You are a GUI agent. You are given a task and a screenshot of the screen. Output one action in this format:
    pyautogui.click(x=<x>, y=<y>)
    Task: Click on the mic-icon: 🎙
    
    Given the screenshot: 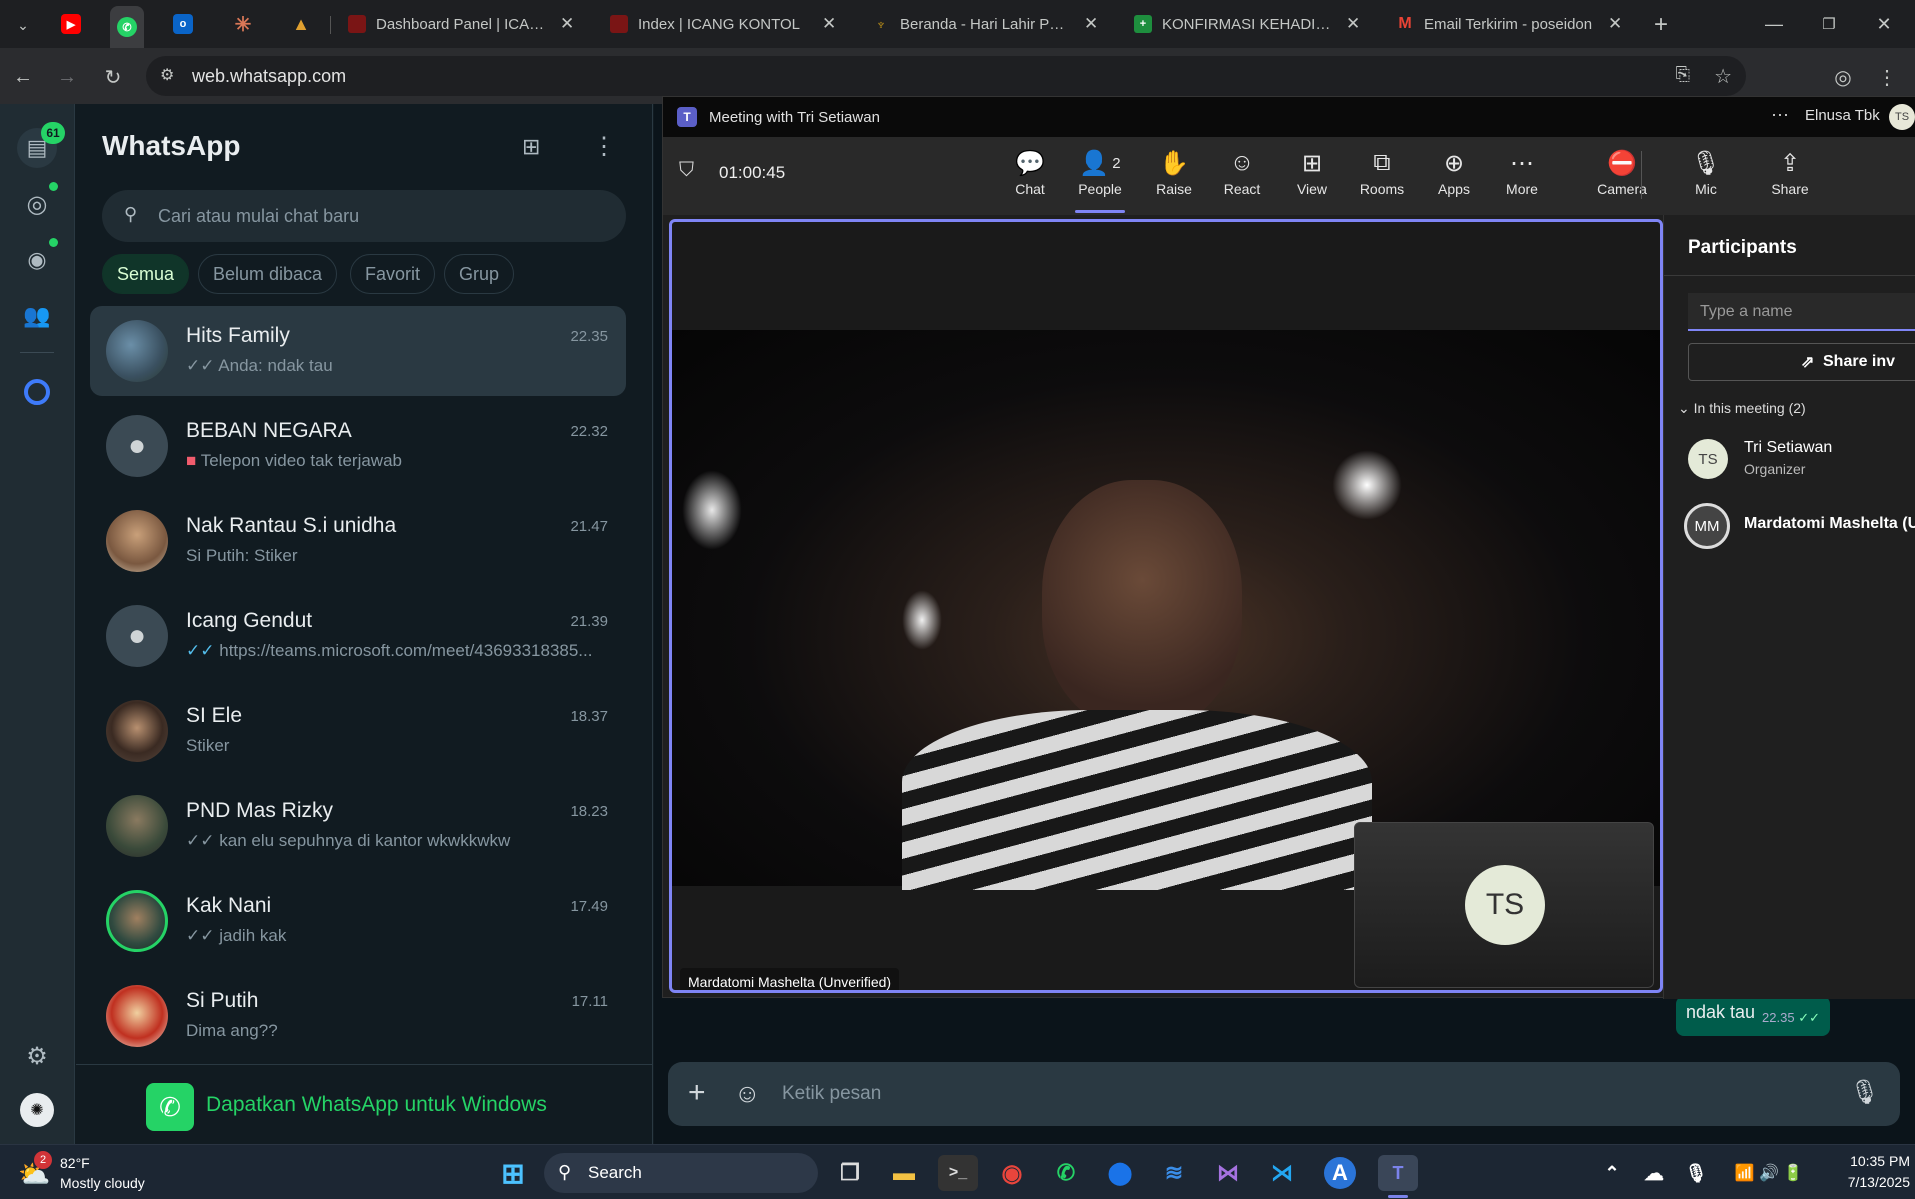 What is the action you would take?
    pyautogui.click(x=1865, y=1092)
    